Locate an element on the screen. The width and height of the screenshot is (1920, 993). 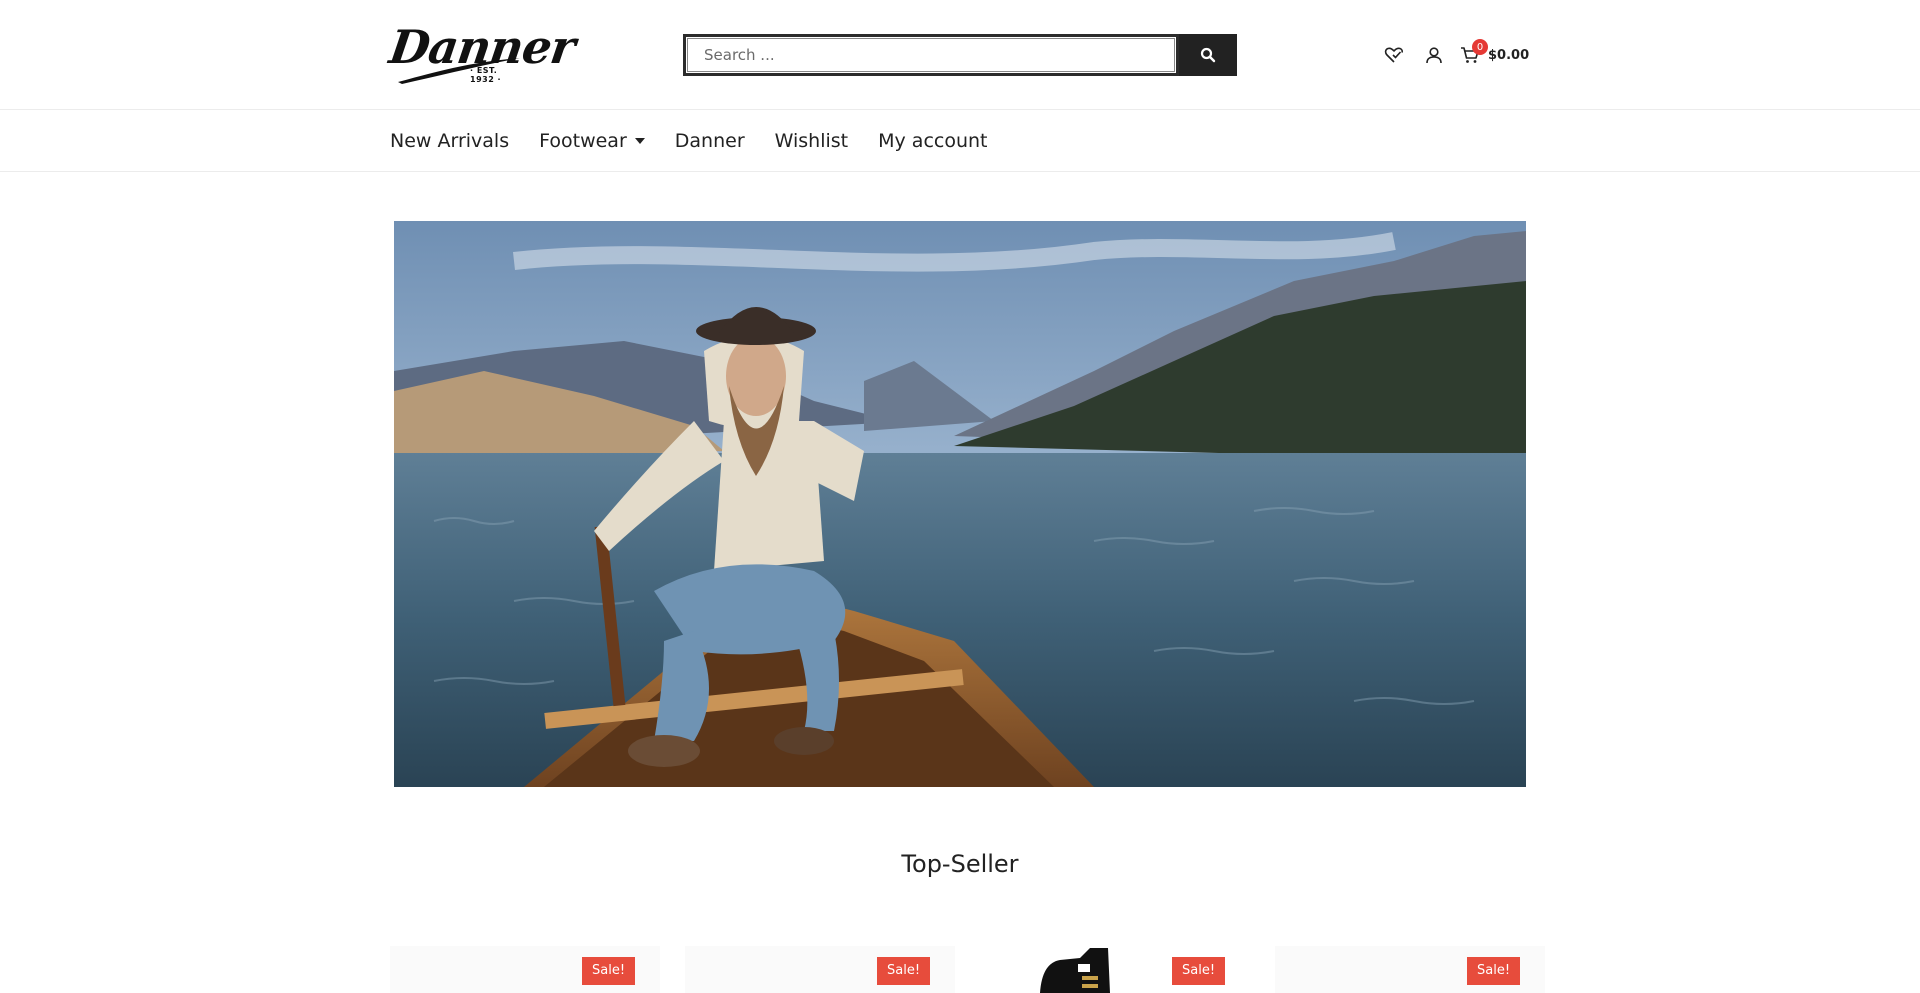
nav-item-my-account: My account is located at coordinates (932, 141).